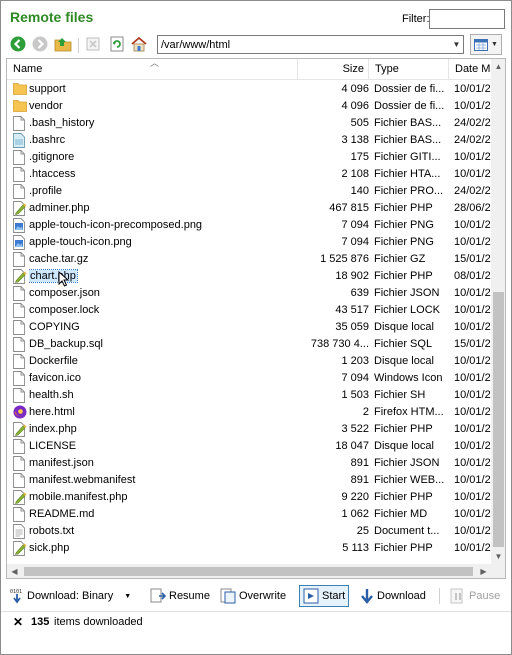 This screenshot has width=512, height=655. I want to click on file-row: index.php 3 522 Fichier PHP 10/01/2, so click(249, 429).